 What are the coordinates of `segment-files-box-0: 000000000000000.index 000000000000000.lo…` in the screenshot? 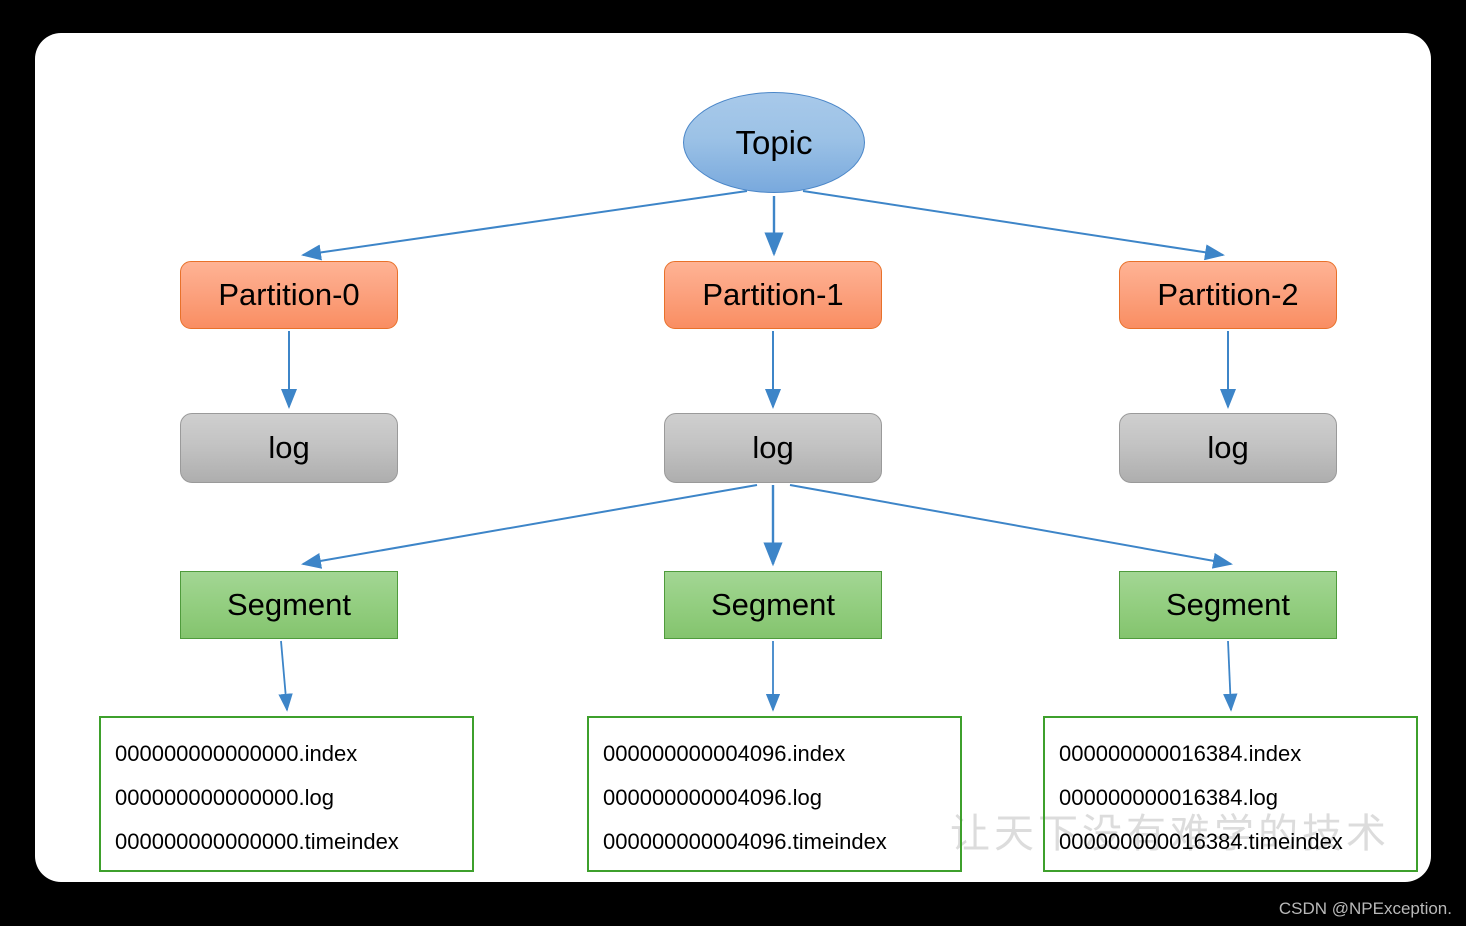 It's located at (286, 794).